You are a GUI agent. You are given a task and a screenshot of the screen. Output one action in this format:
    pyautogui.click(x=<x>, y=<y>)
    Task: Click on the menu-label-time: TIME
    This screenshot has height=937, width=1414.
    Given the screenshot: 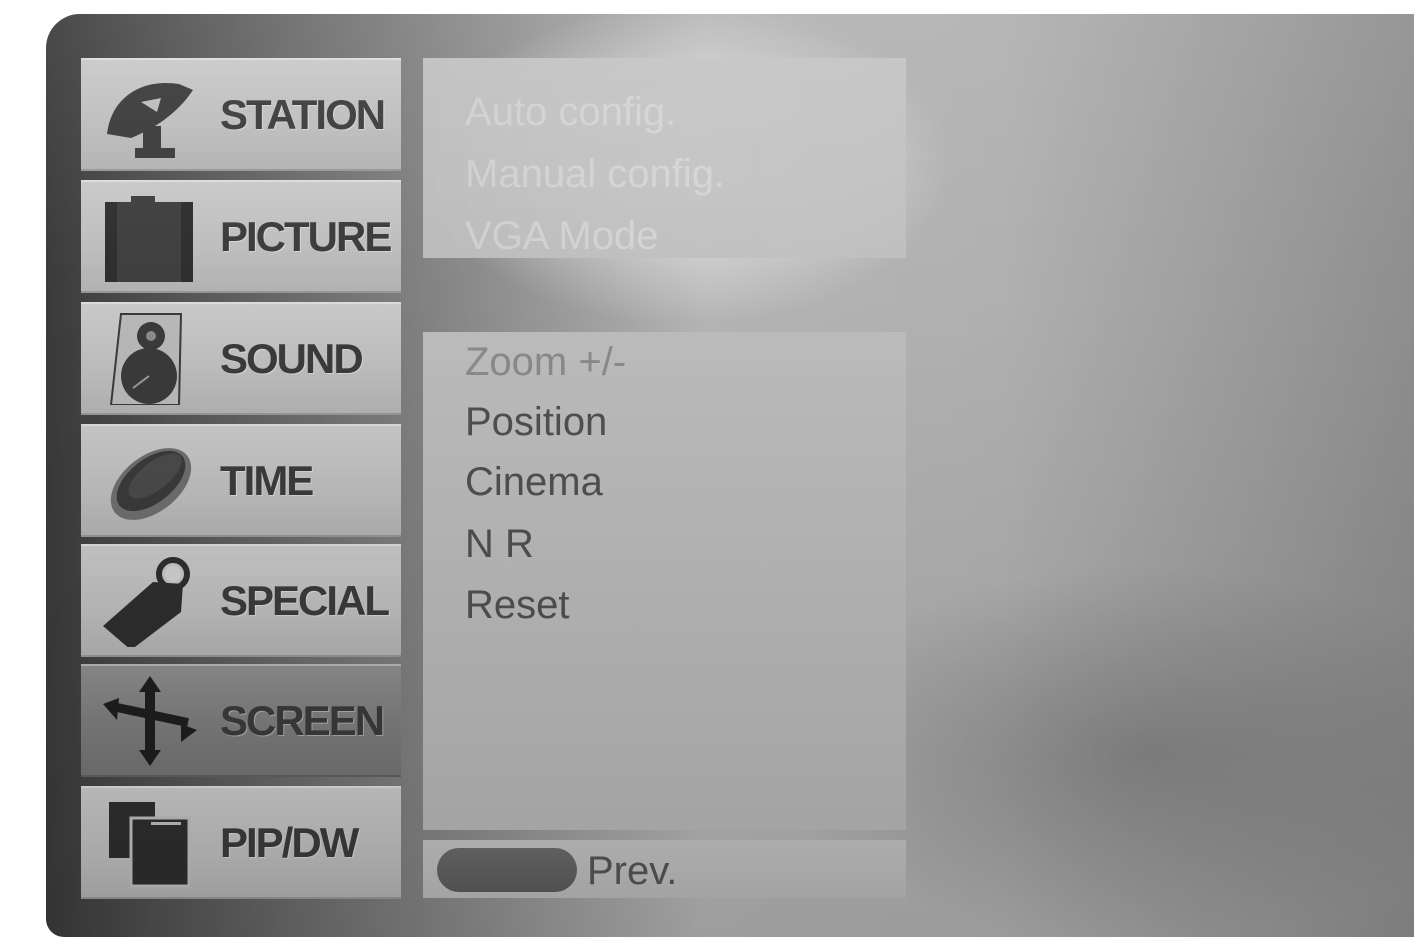 What is the action you would take?
    pyautogui.click(x=267, y=480)
    